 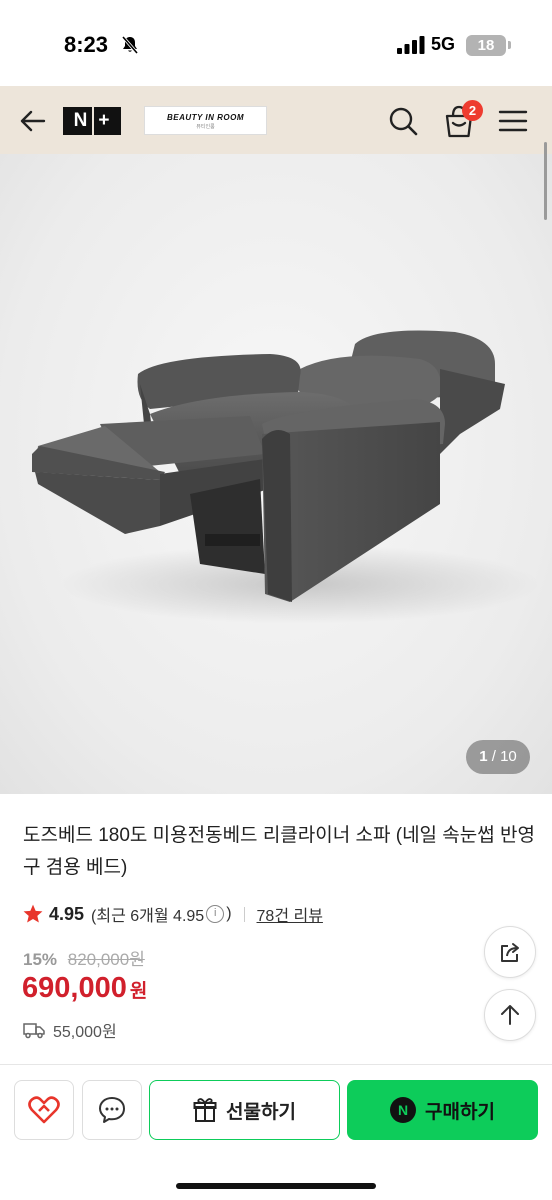 I want to click on shipping-row: 55,000원, so click(x=70, y=1030).